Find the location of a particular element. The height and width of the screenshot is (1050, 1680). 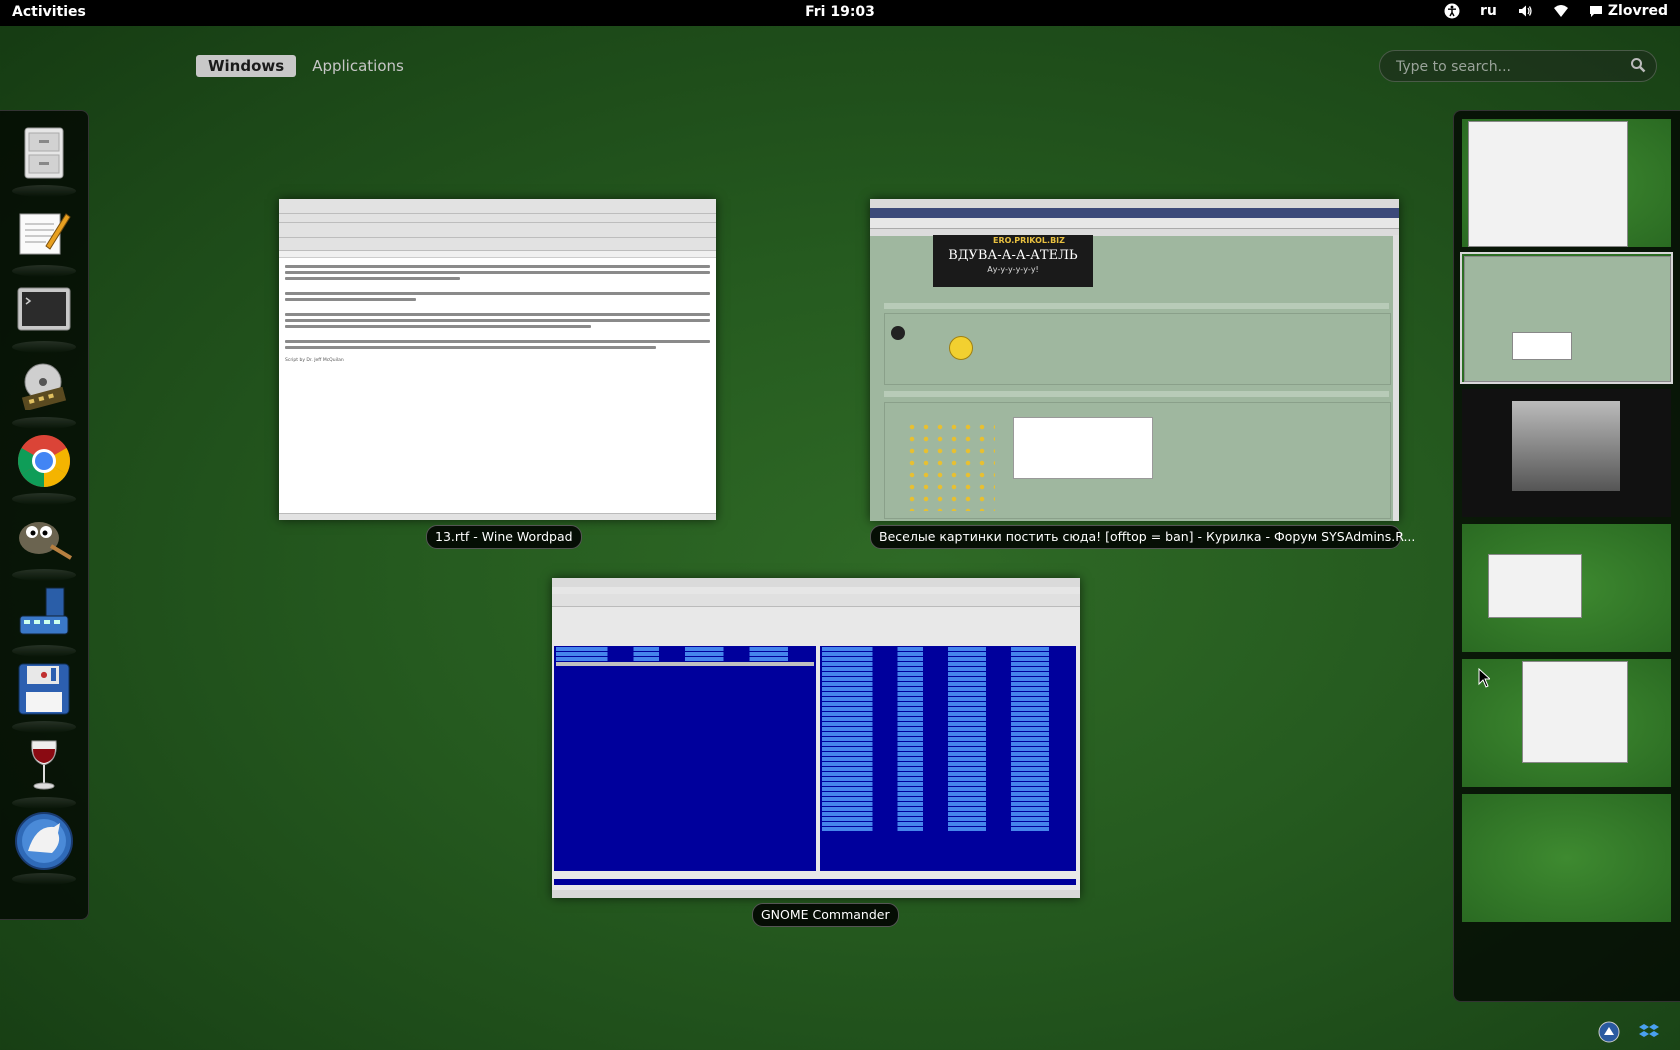

search-input is located at coordinates (1506, 67).